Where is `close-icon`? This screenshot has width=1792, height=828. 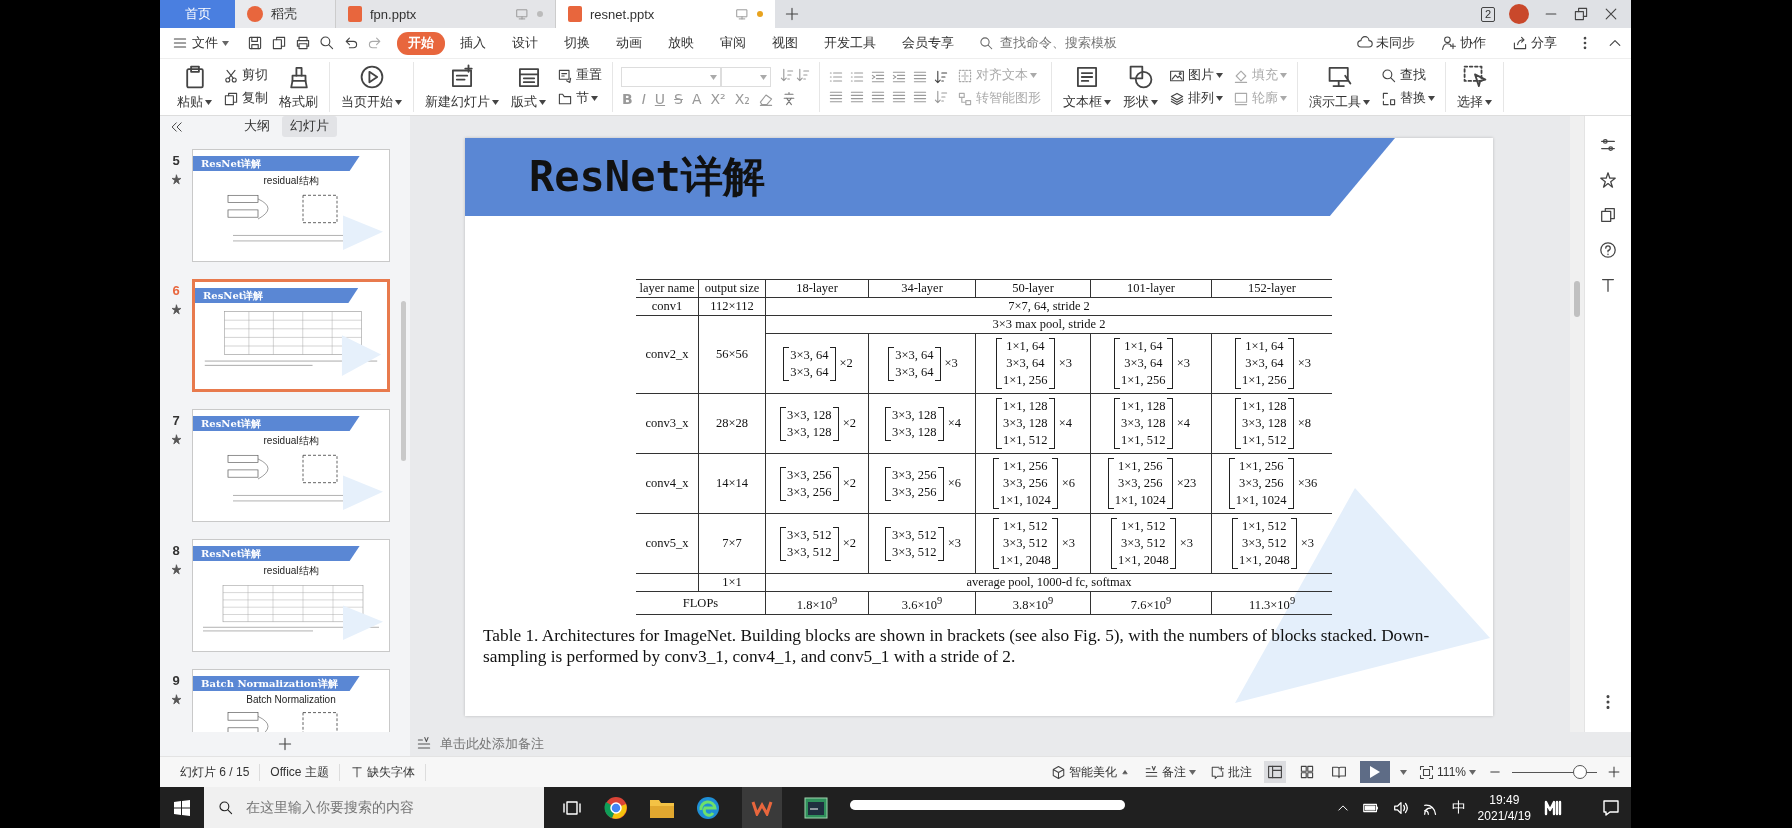
close-icon is located at coordinates (1611, 14).